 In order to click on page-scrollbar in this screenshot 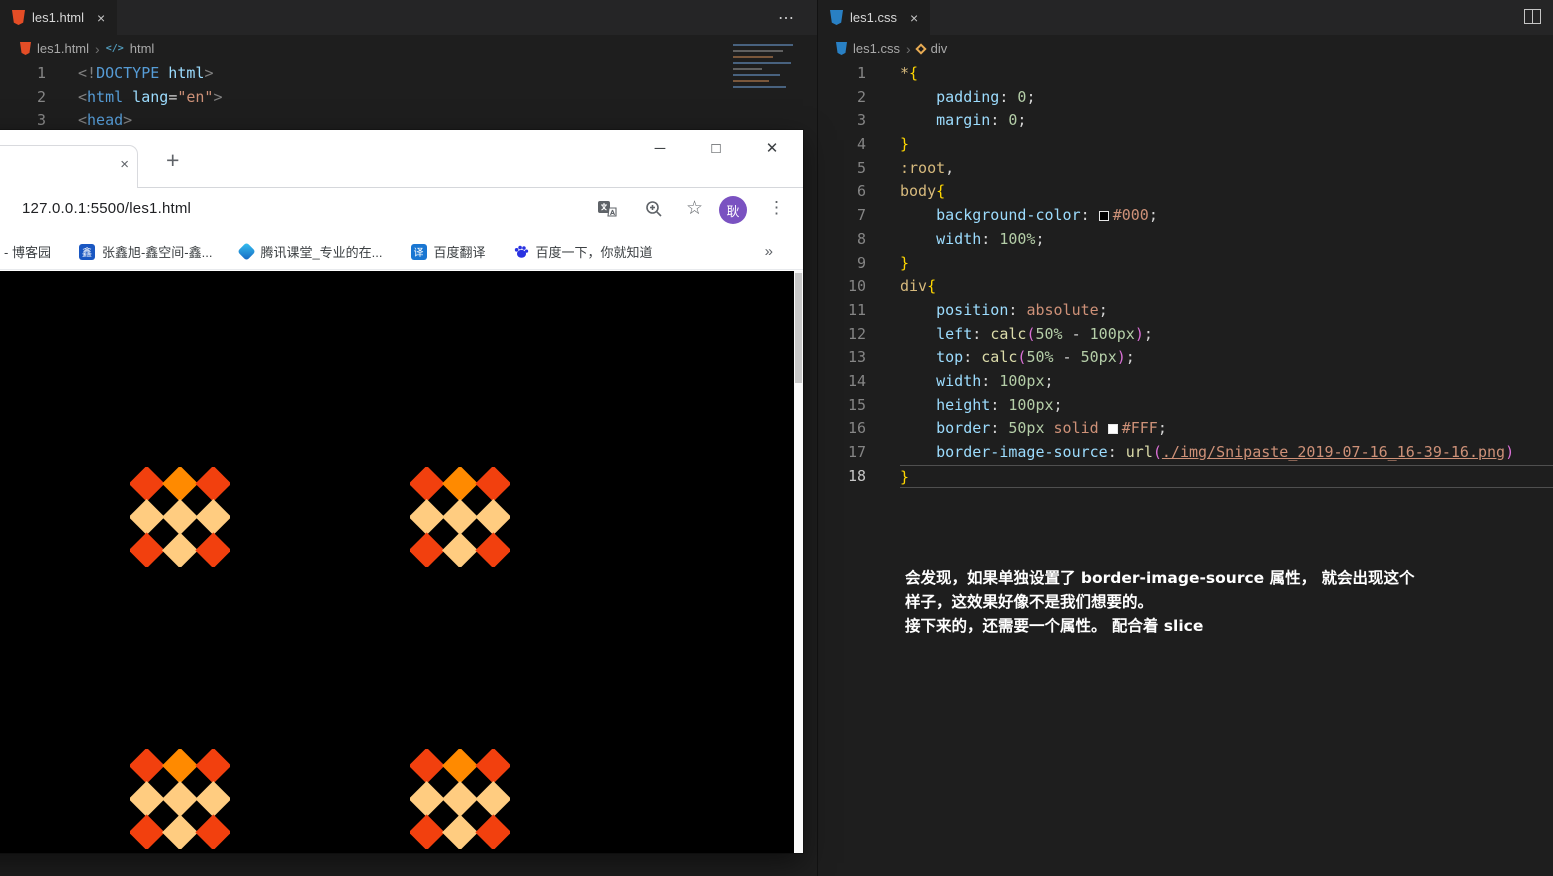, I will do `click(798, 562)`.